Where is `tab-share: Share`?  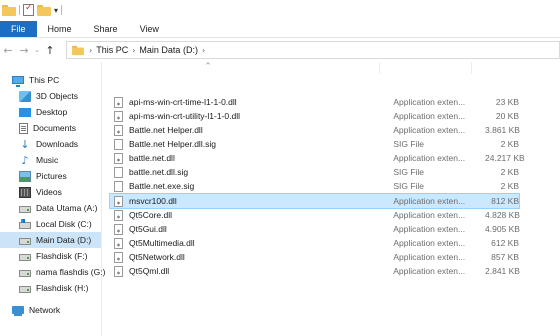
tab-share: Share is located at coordinates (106, 29).